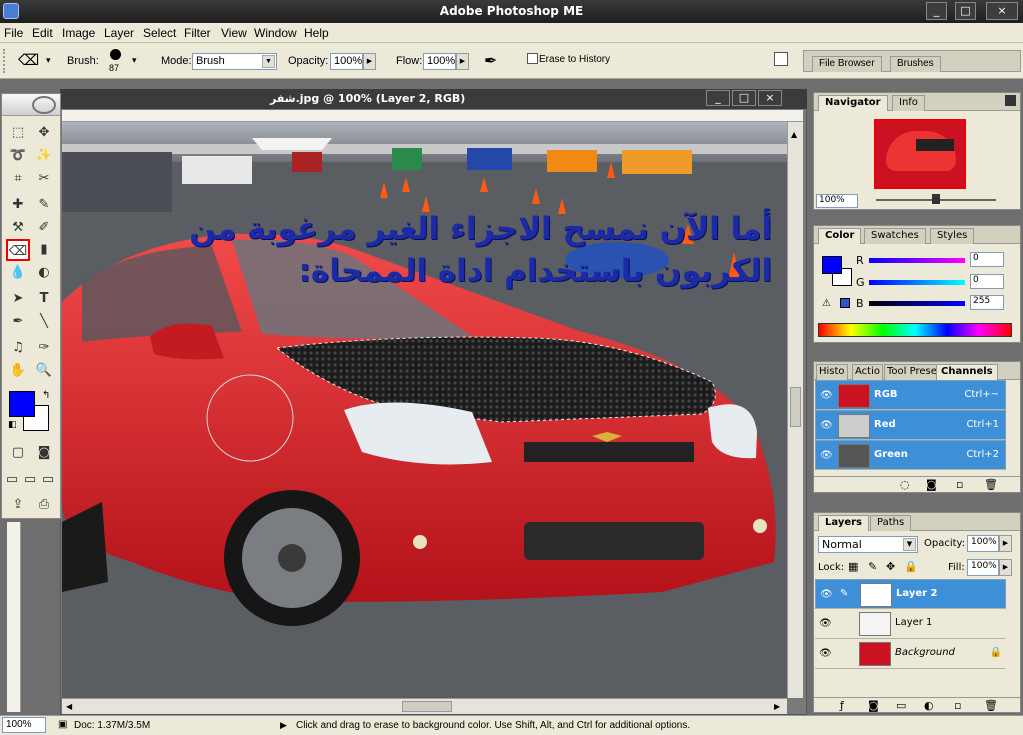 This screenshot has width=1023, height=735. I want to click on flow-input: 100%, so click(439, 61).